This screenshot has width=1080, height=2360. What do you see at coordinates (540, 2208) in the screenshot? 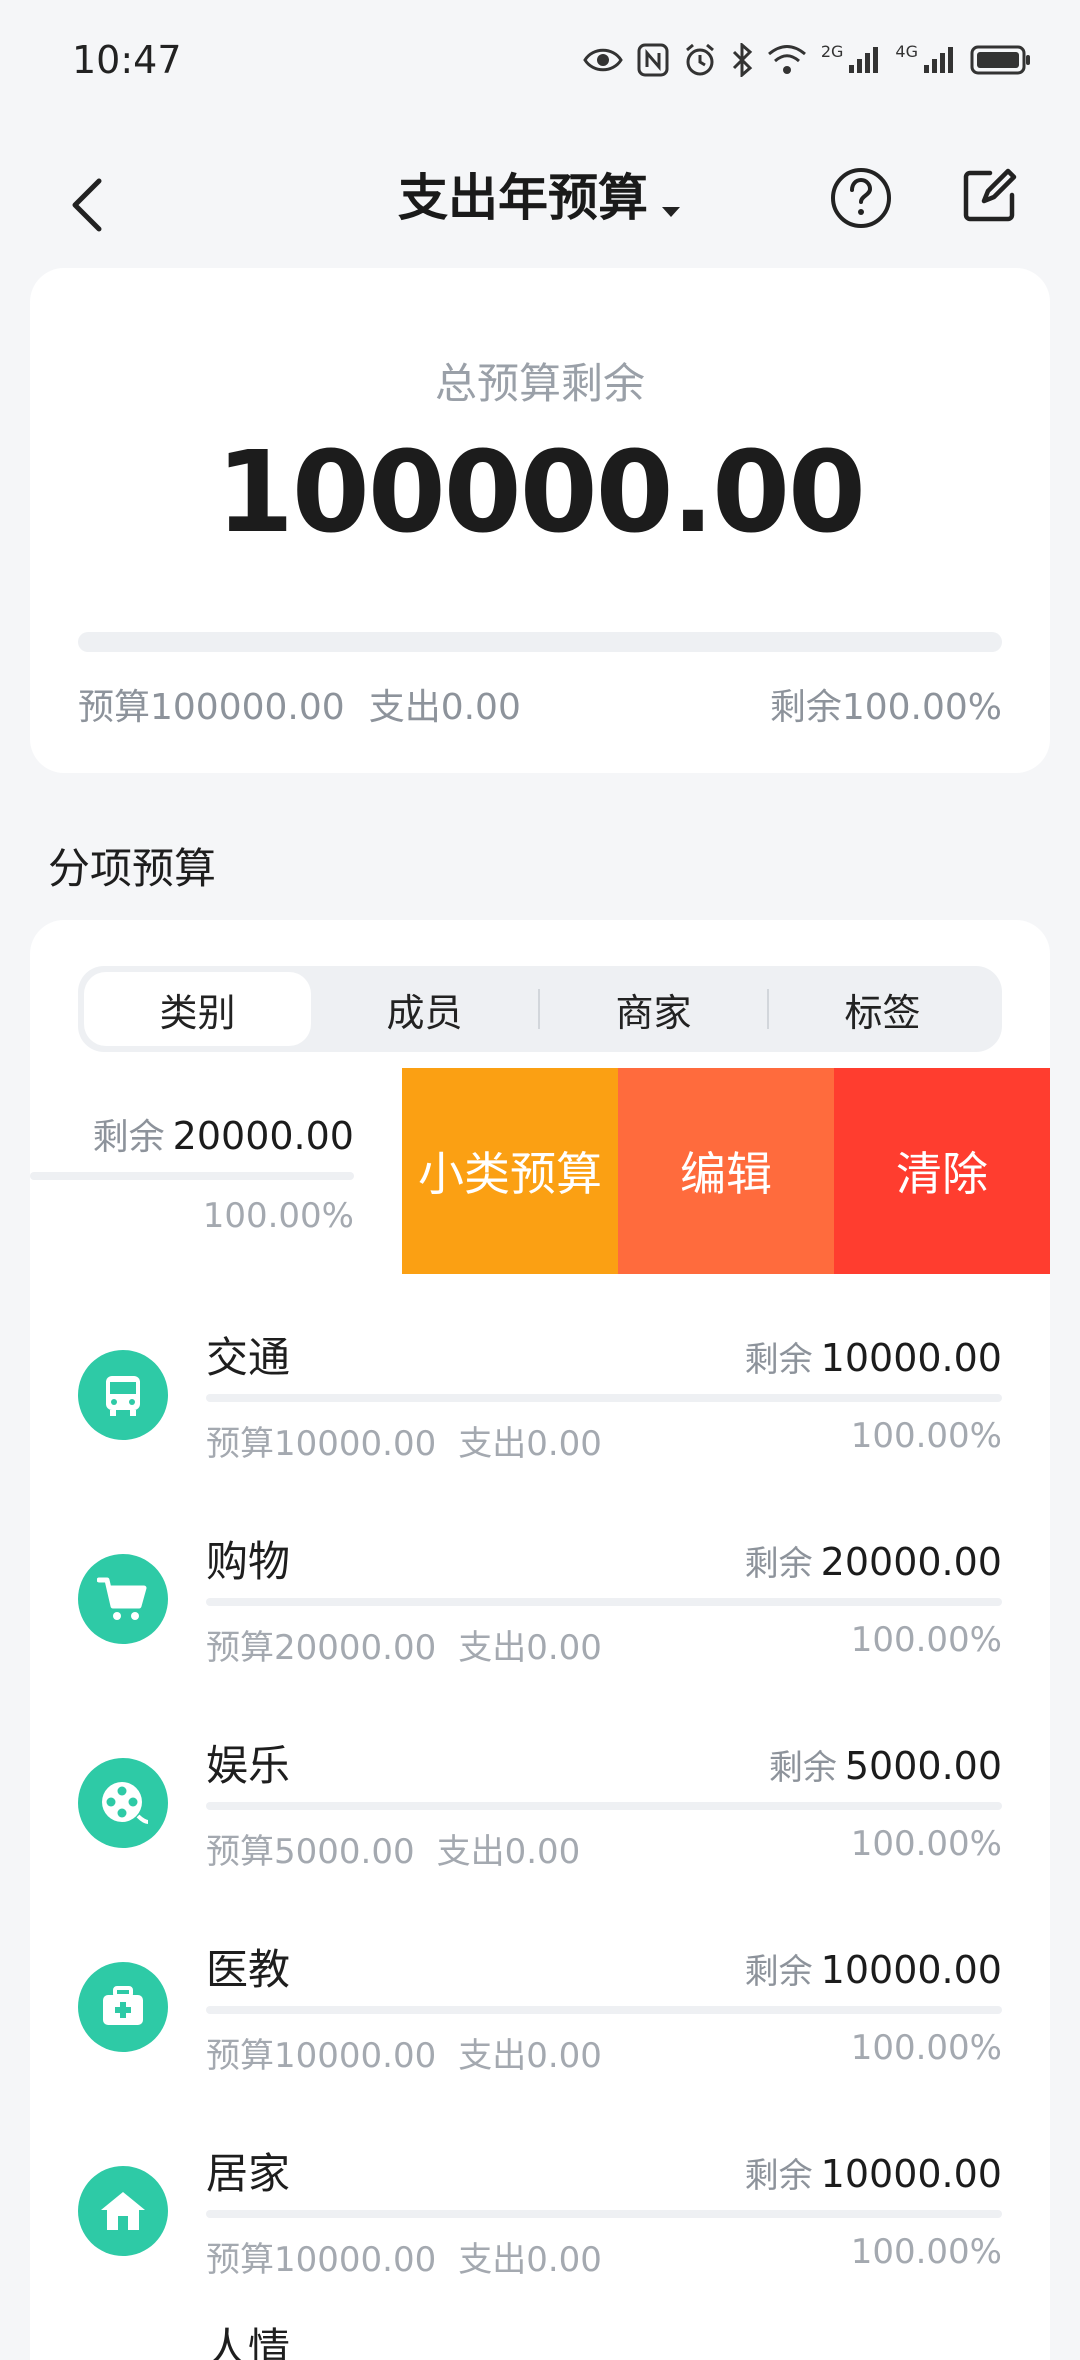
I see `category-item-home: 居家 剩余 10000.00 预算10000.00 支出0.00 100.00%` at bounding box center [540, 2208].